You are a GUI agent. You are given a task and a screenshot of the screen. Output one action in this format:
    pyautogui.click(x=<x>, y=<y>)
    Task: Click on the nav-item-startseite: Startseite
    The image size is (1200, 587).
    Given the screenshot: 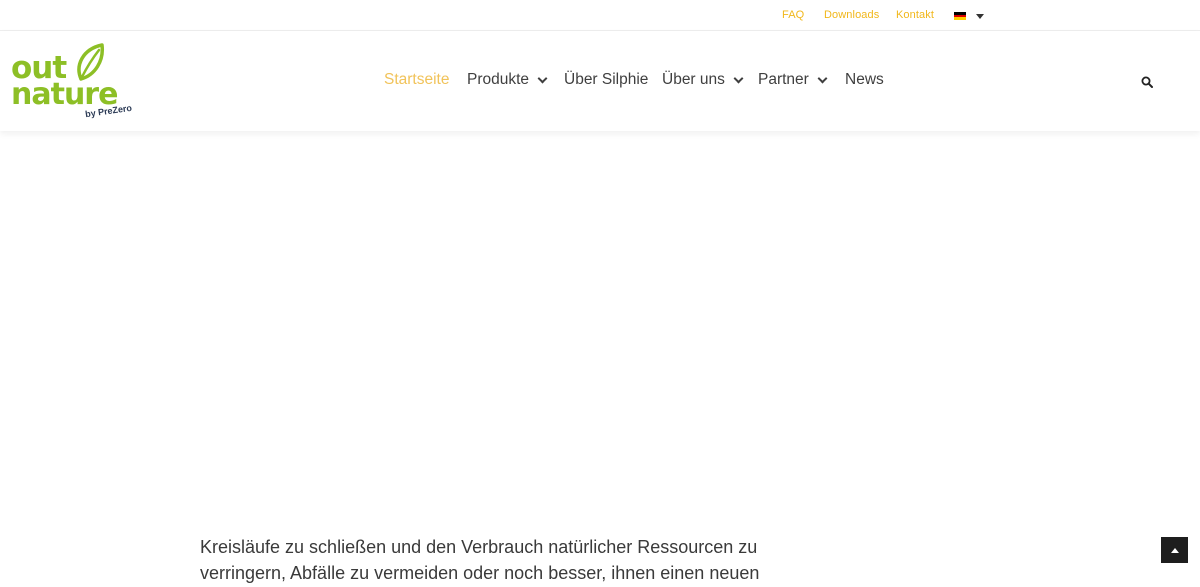 What is the action you would take?
    pyautogui.click(x=416, y=80)
    